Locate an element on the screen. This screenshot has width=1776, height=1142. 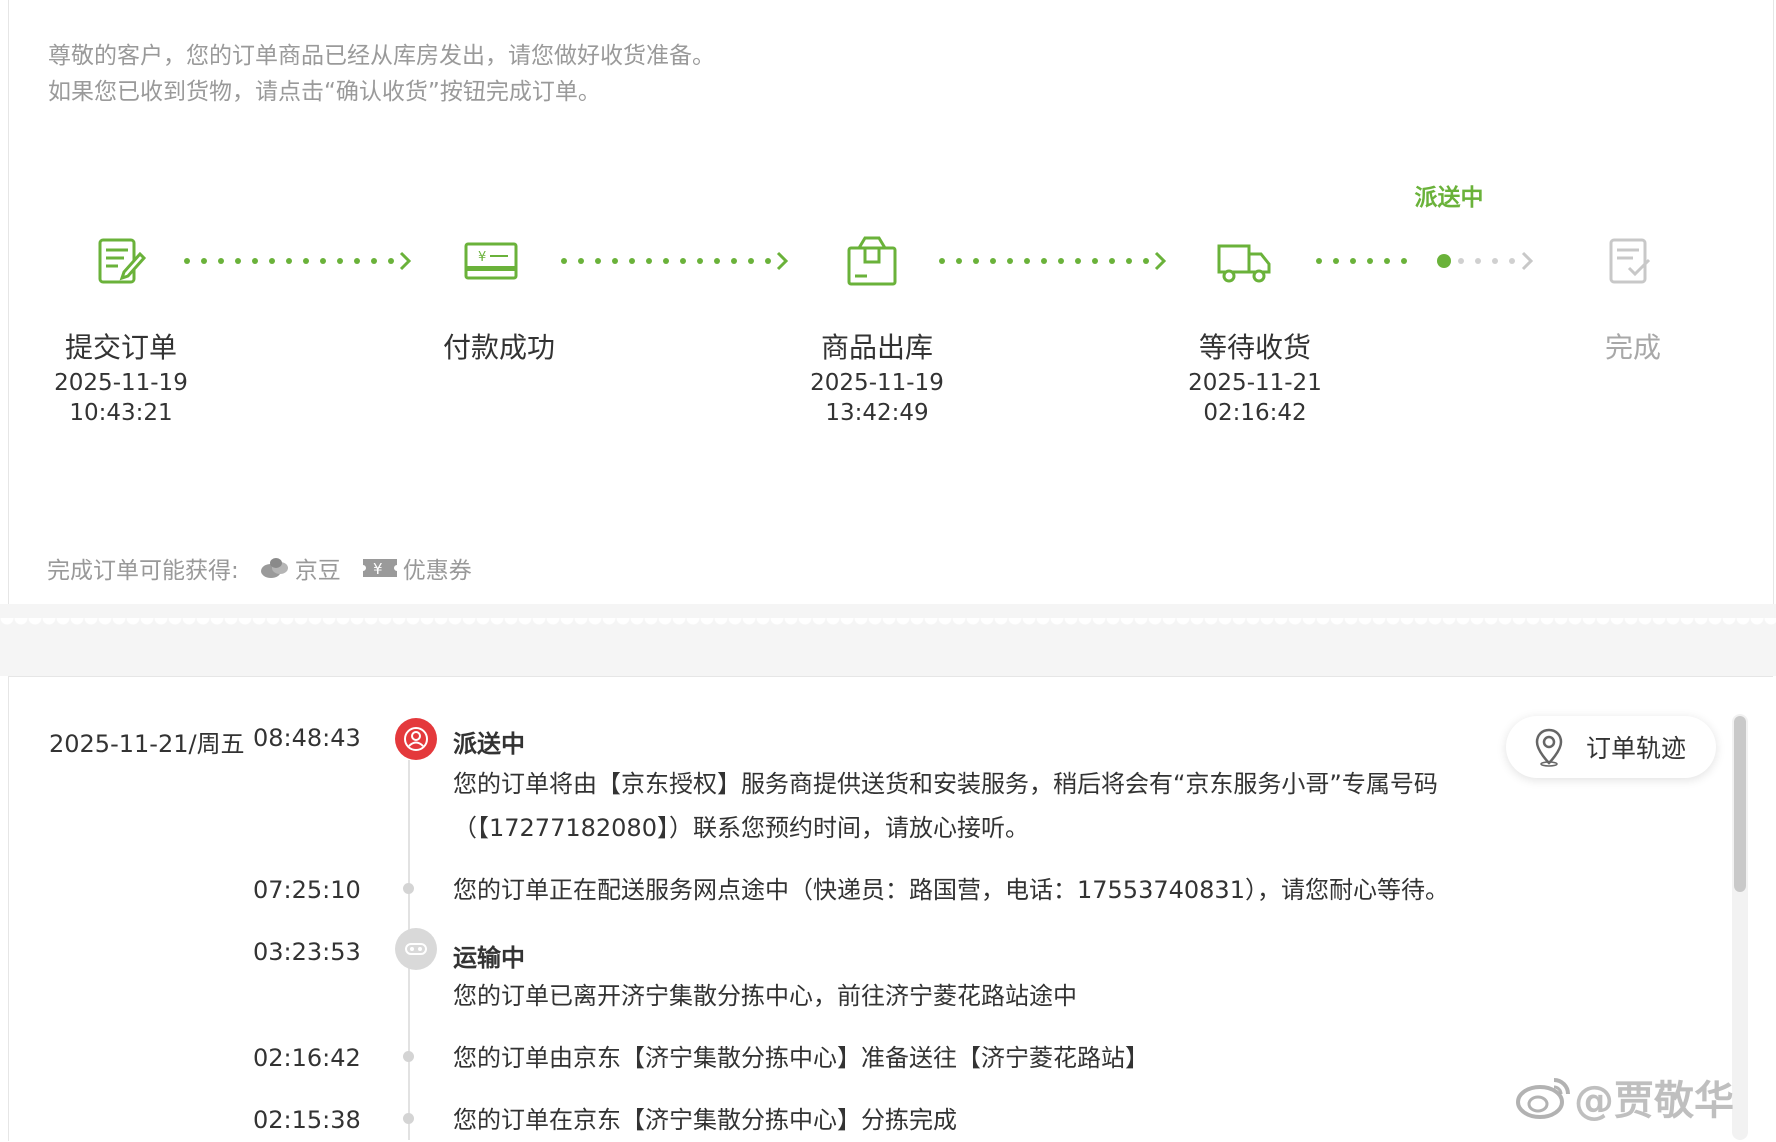
notice-line-1: 尊敬的客户，您的订单商品已经从库房发出，请您做好收货准备。 is located at coordinates (381, 56).